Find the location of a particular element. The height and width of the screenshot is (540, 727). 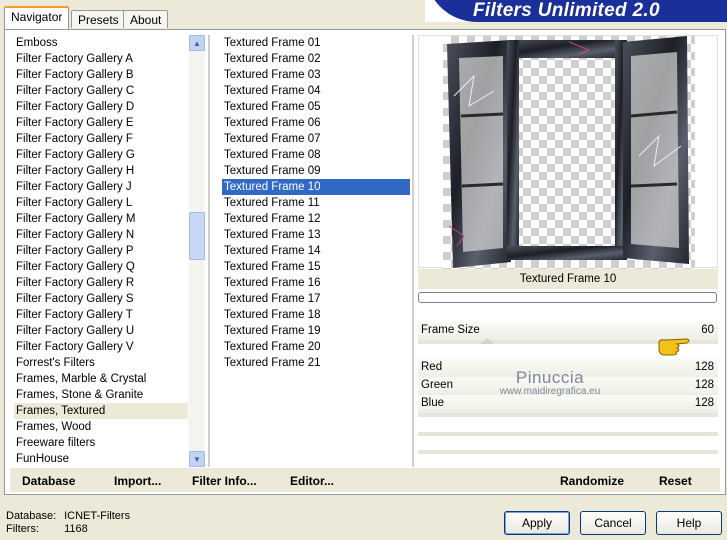

category-item: Filter Factory Gallery P is located at coordinates (101, 251).